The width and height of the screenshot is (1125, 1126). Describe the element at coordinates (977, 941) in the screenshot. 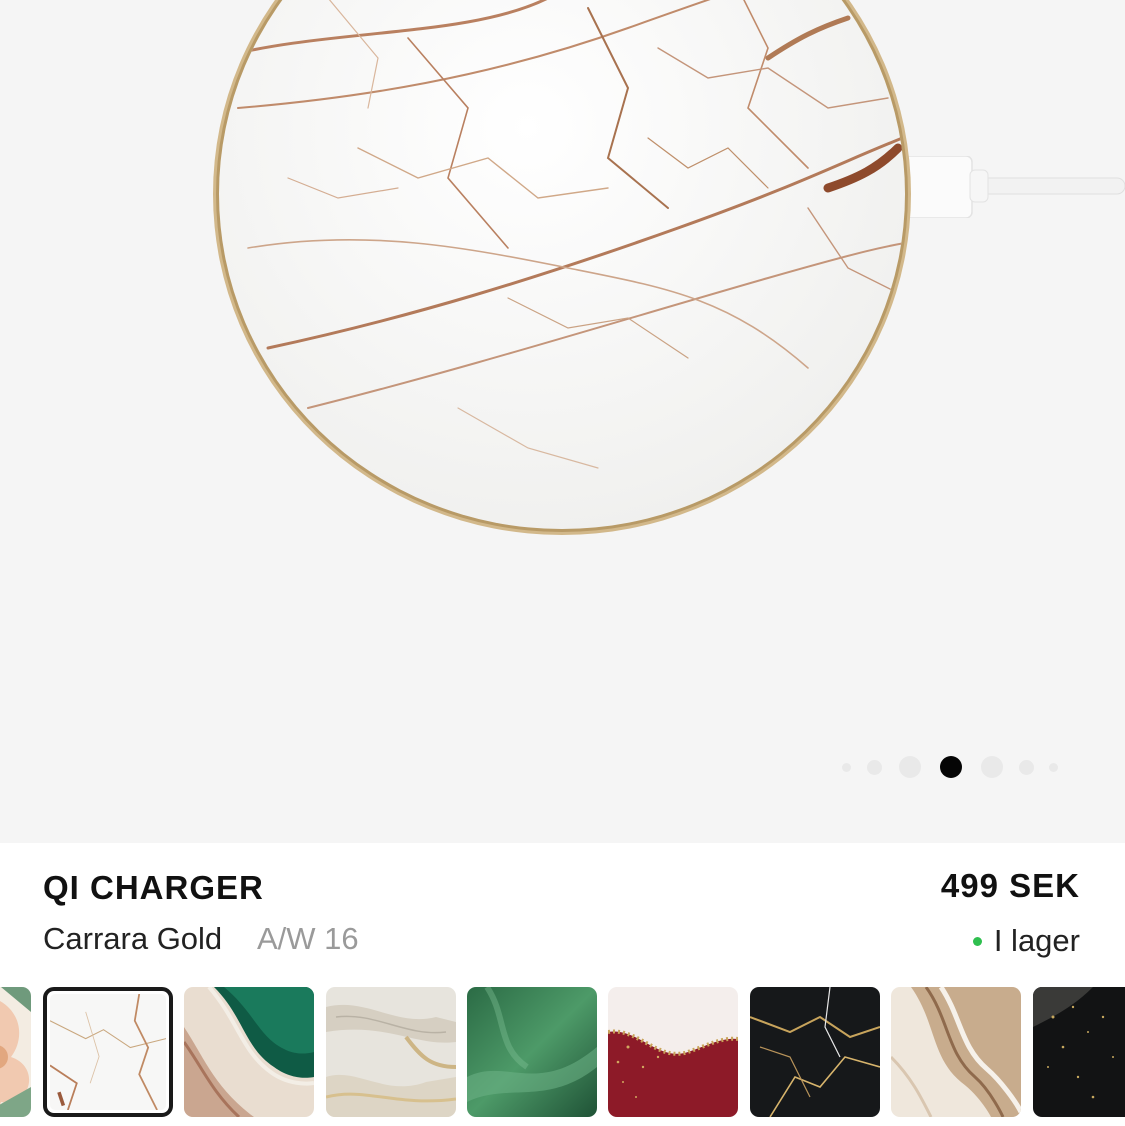

I see `in-stock-dot-icon` at that location.